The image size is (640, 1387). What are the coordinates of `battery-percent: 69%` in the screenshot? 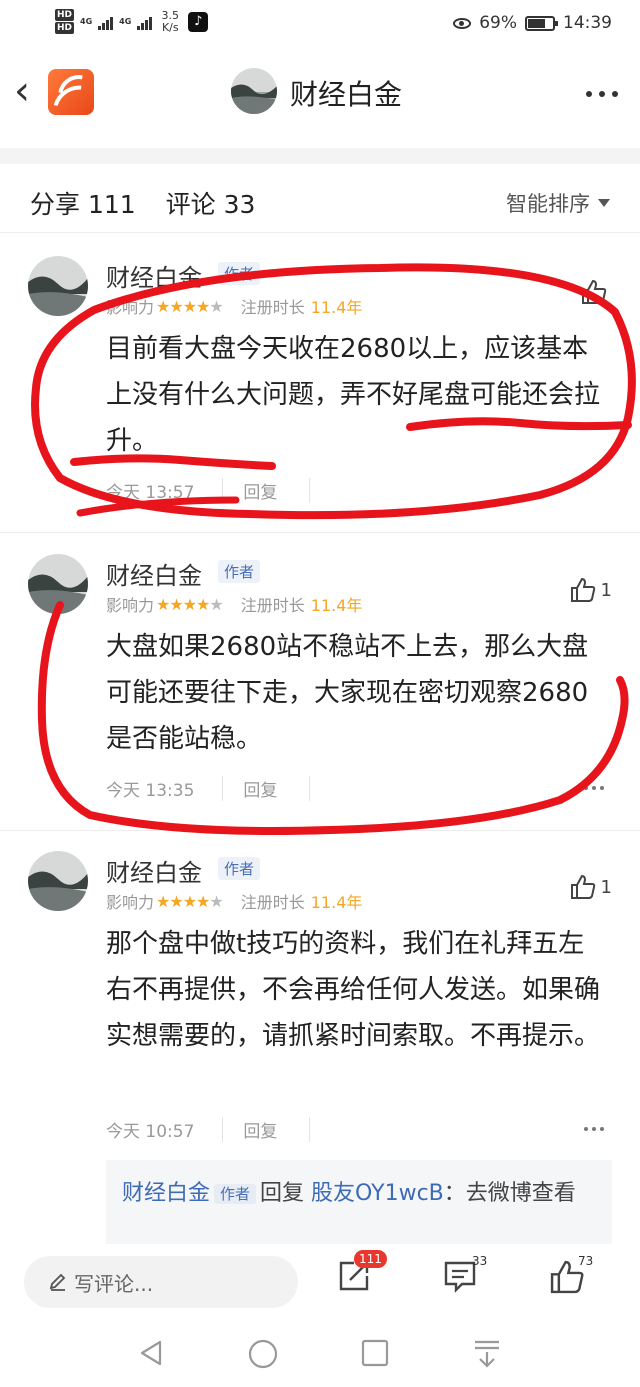 It's located at (498, 23).